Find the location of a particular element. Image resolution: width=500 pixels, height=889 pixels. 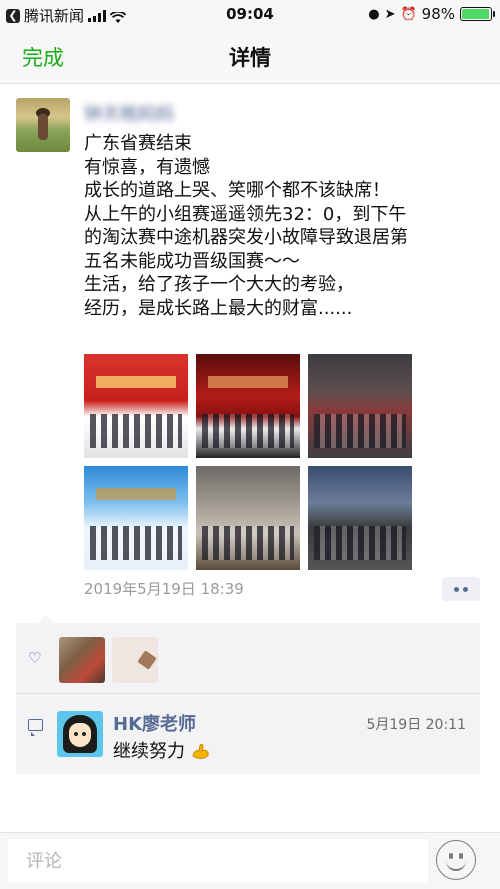

alarm-icon: ⏰ is located at coordinates (408, 14).